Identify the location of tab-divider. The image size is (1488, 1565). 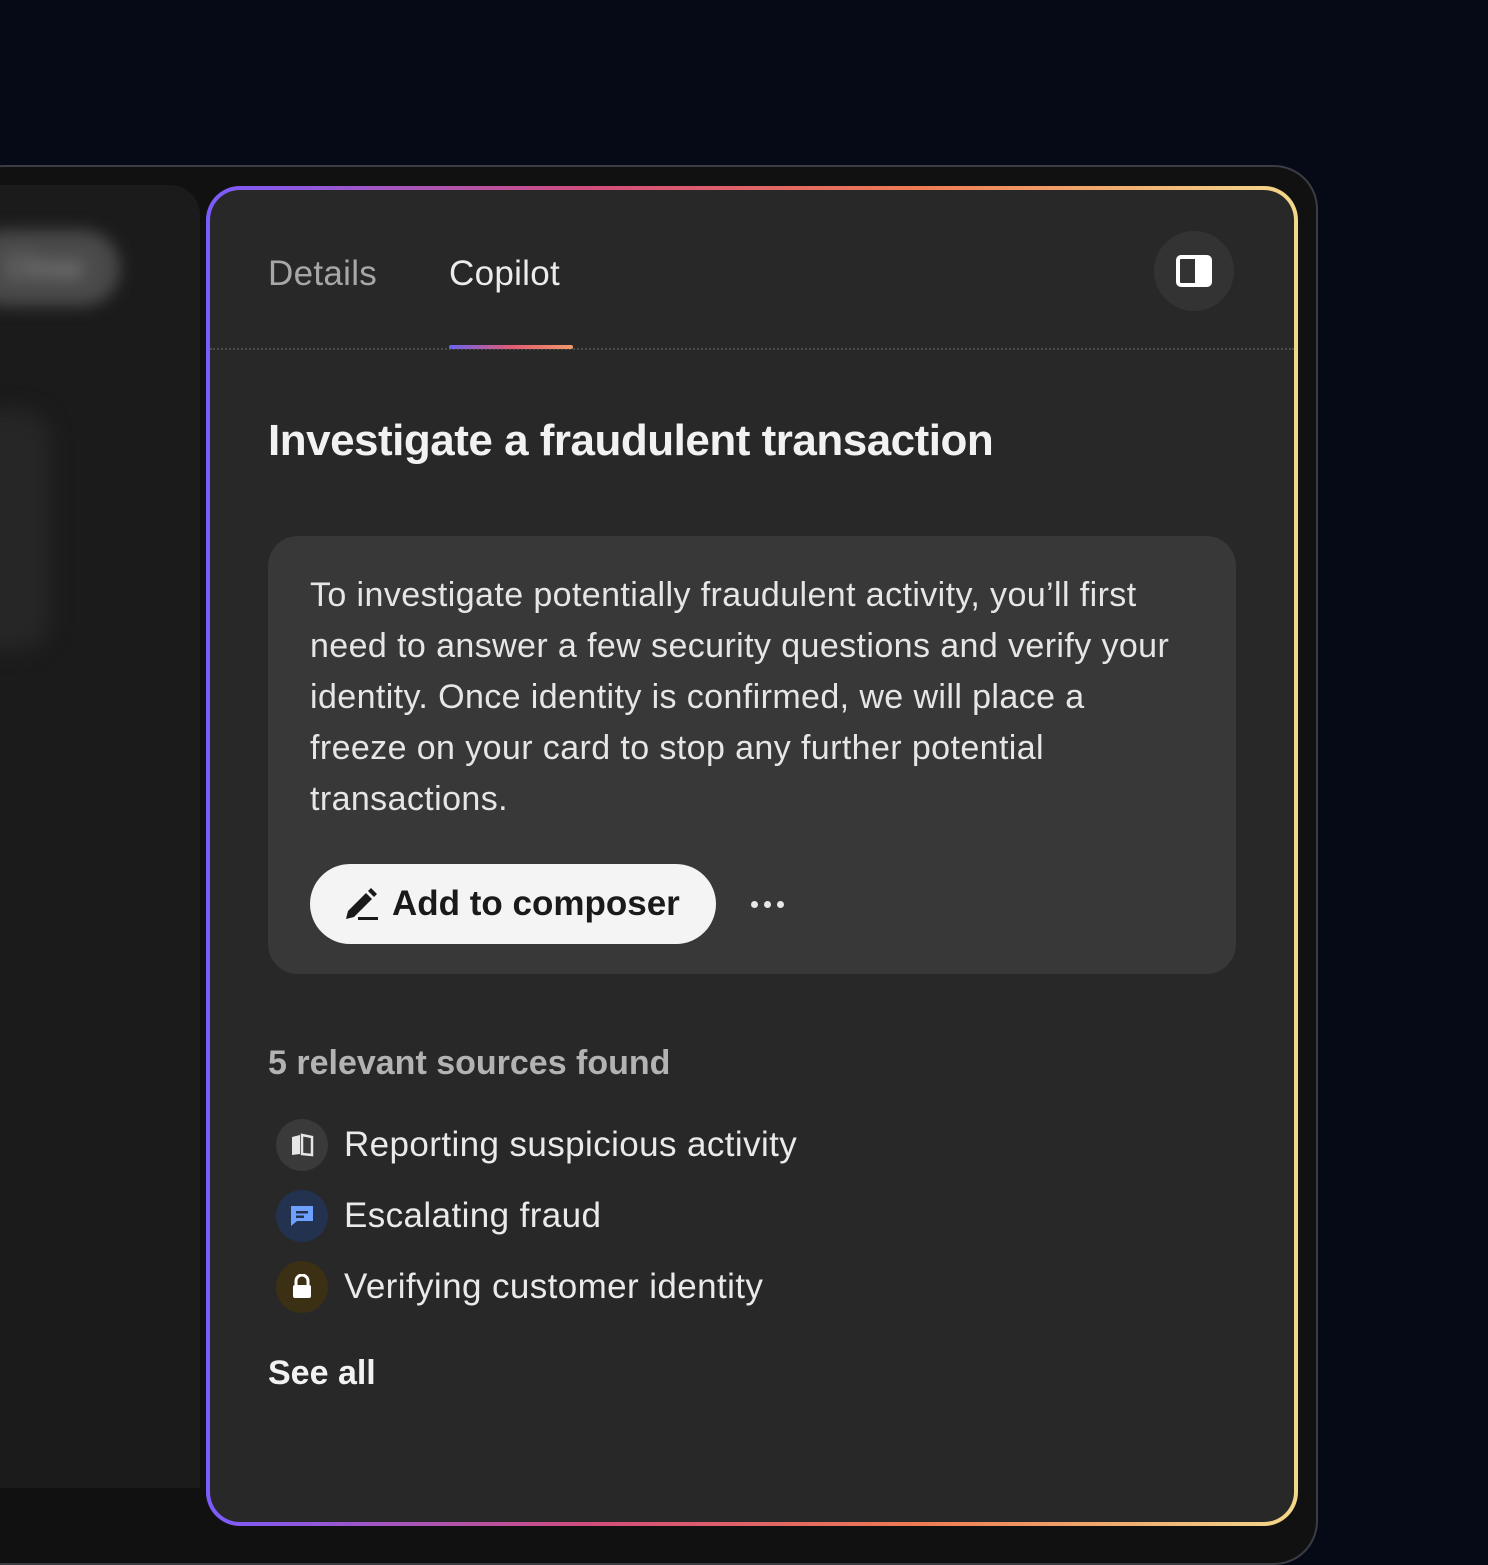
(752, 349).